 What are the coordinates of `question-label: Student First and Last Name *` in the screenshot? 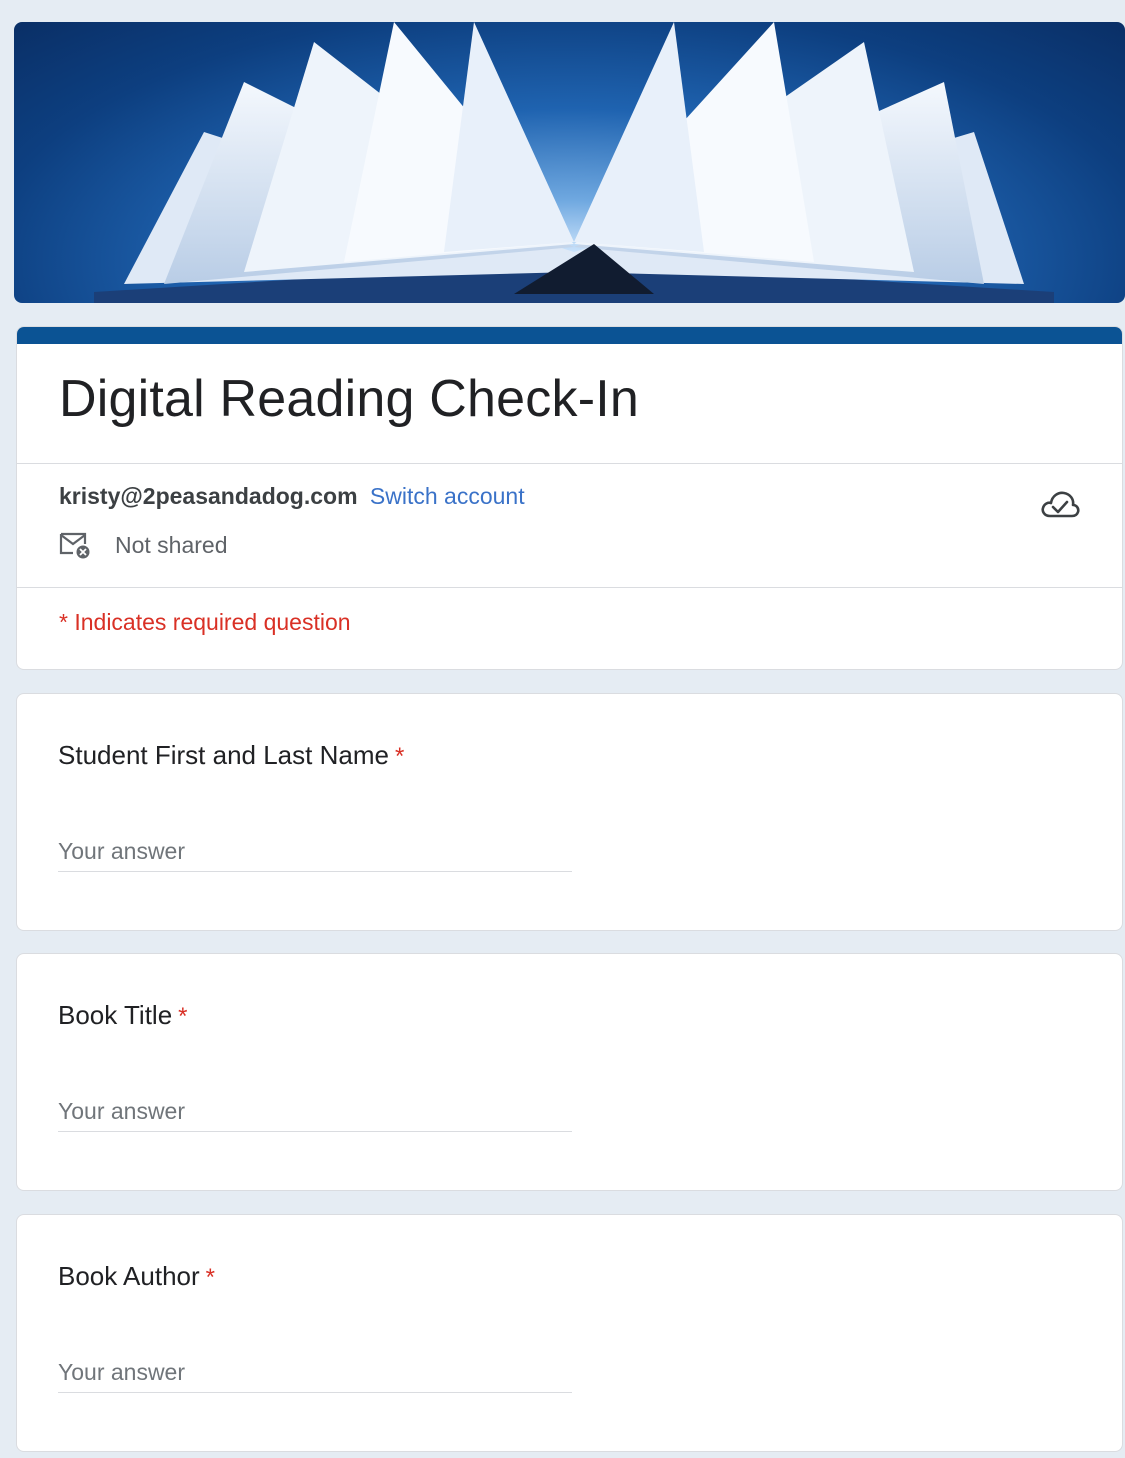 It's located at (231, 755).